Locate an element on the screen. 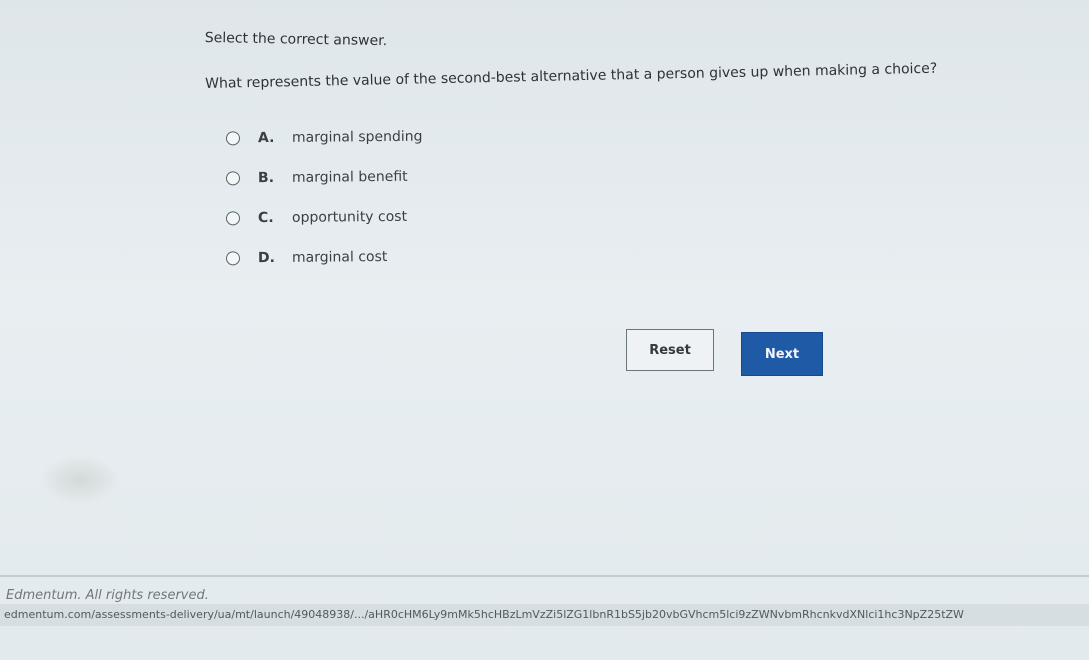 This screenshot has width=1089, height=660. option-d: D. marginal cost is located at coordinates (385, 257).